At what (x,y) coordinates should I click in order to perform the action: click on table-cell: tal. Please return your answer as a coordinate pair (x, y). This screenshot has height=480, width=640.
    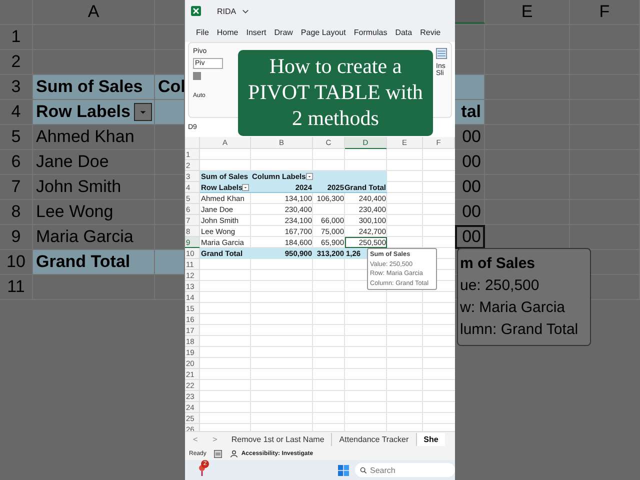
    Looking at the image, I should click on (470, 112).